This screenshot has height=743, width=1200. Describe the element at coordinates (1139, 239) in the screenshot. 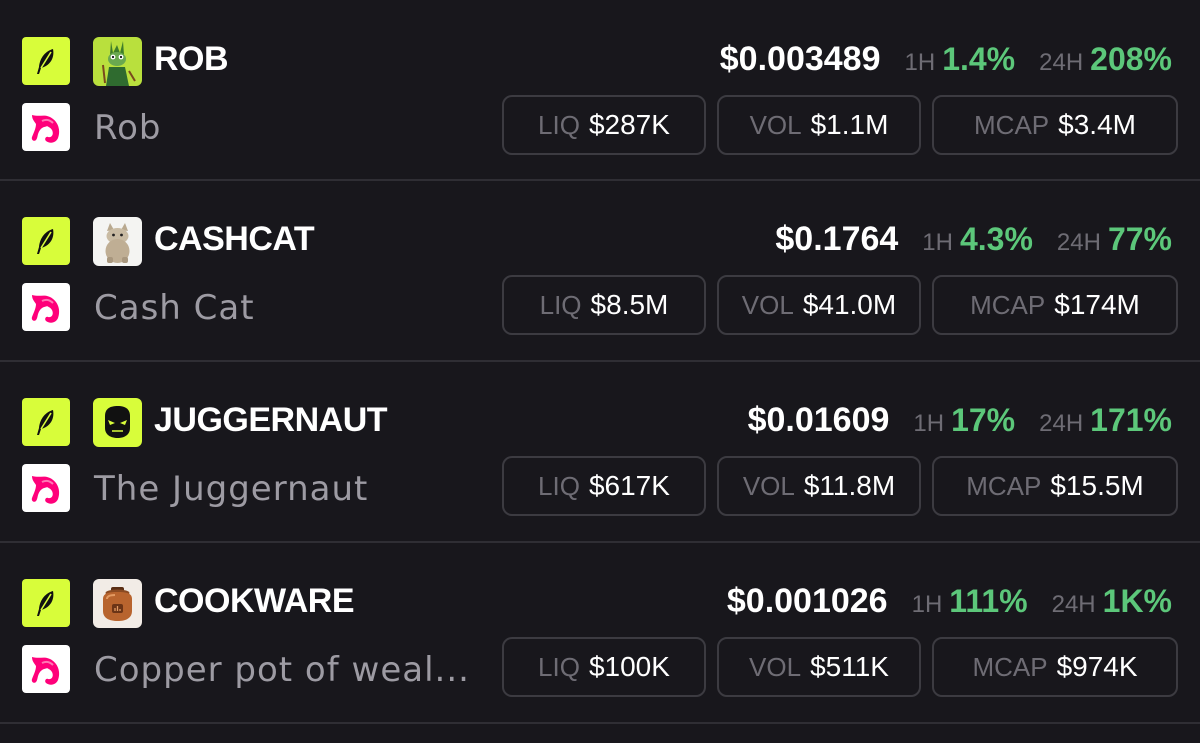

I see `change-24h: 77%` at that location.